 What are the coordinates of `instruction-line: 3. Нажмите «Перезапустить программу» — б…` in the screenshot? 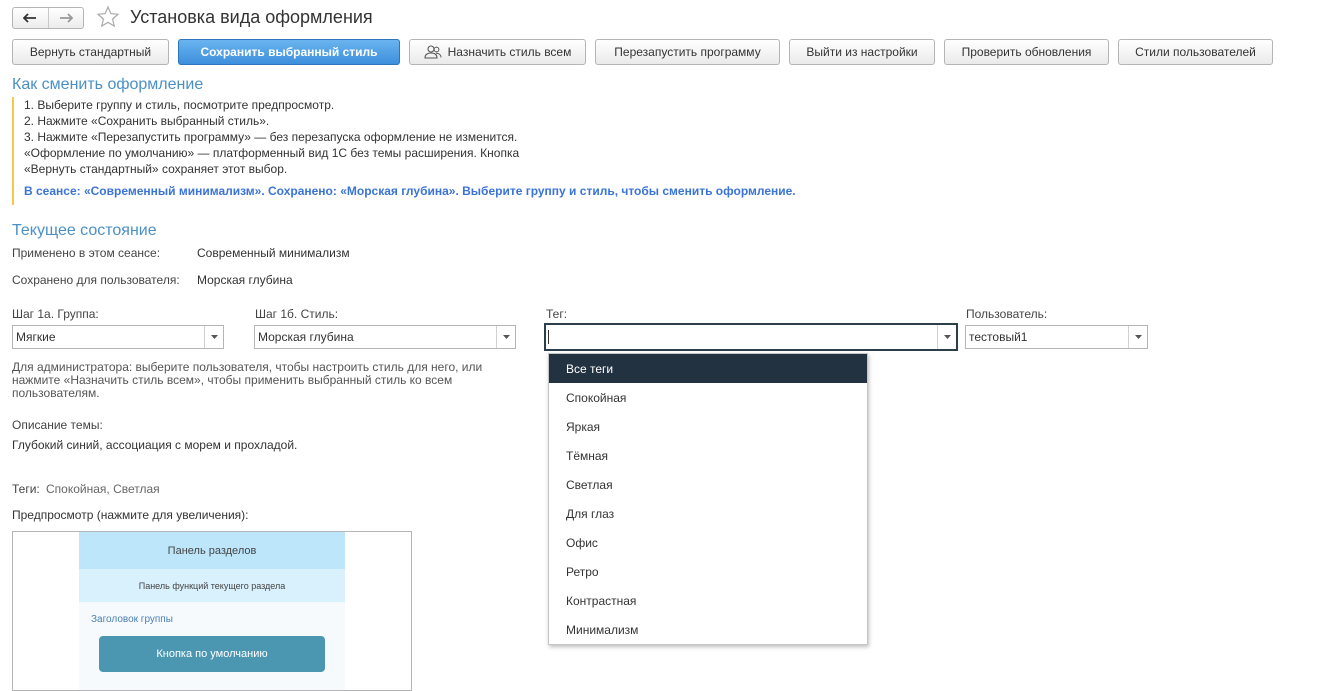 It's located at (271, 137).